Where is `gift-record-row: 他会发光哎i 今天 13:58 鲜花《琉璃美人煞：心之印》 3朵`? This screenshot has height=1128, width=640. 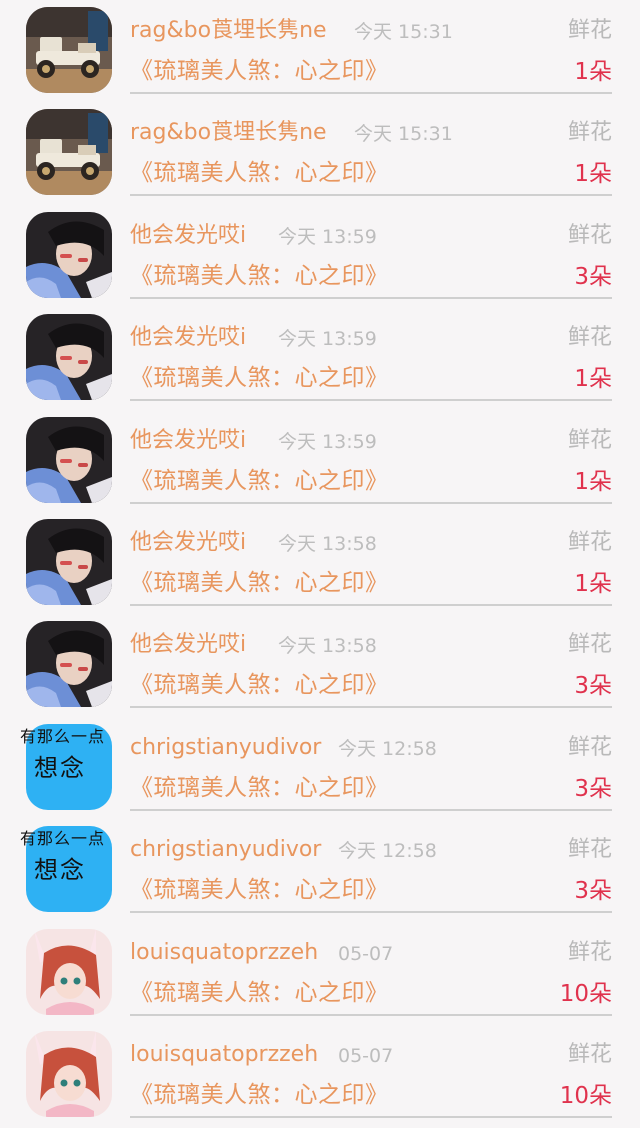
gift-record-row: 他会发光哎i 今天 13:58 鲜花《琉璃美人煞：心之印》 3朵 is located at coordinates (320, 665).